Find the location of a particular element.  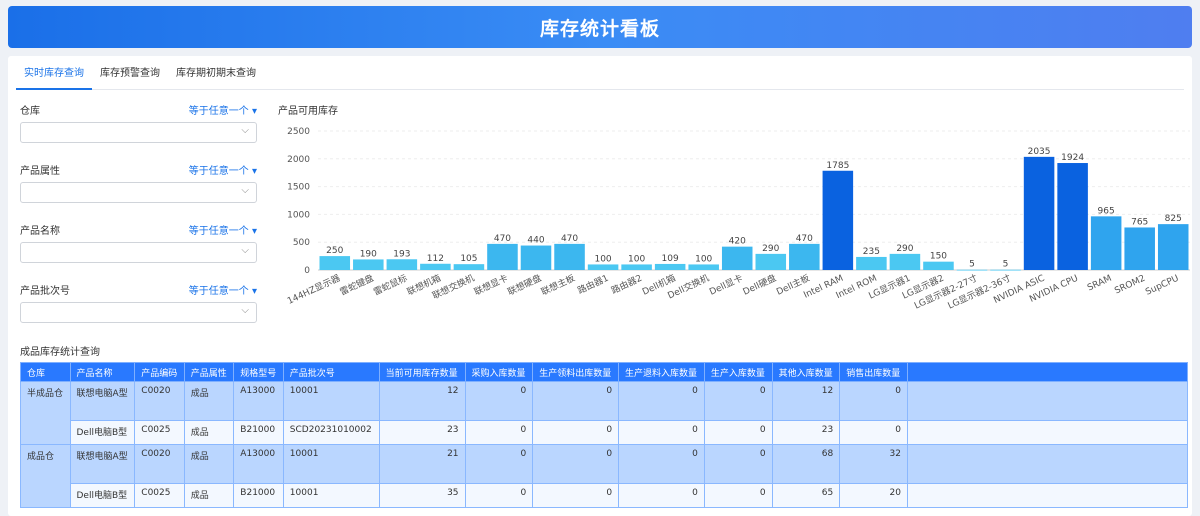

bar-value-label: 5 is located at coordinates (1006, 265).